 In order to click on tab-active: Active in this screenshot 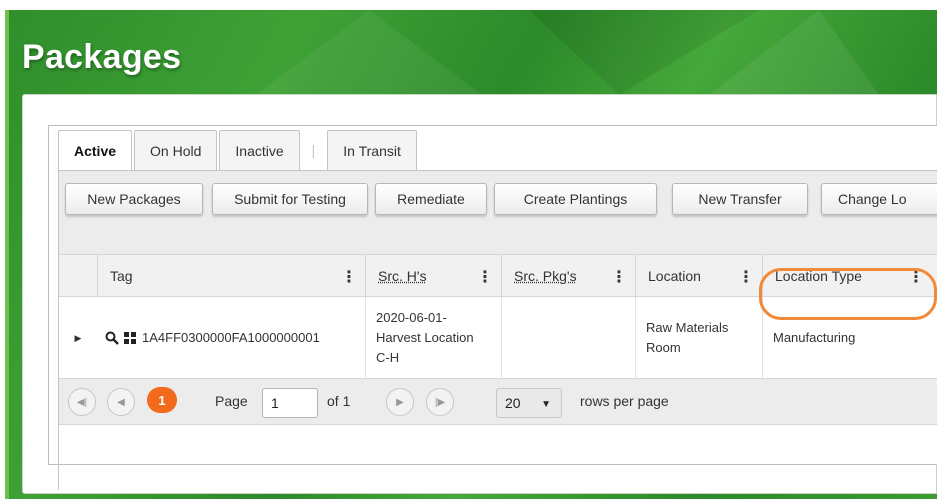, I will do `click(95, 150)`.